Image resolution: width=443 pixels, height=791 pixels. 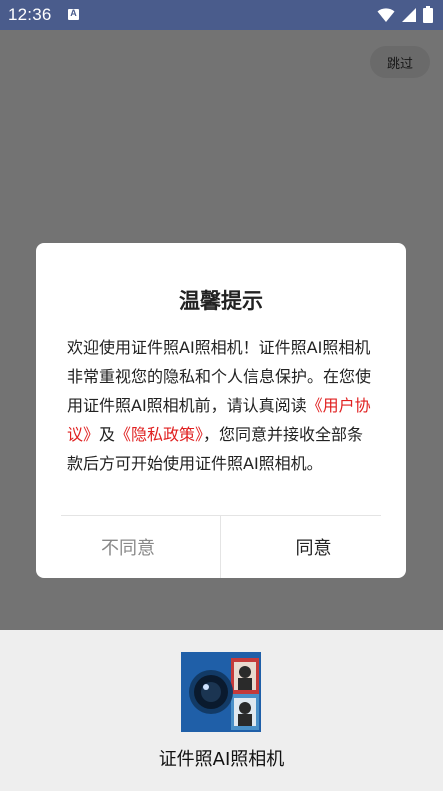 I want to click on dialog-title: 温馨提示, so click(x=221, y=301).